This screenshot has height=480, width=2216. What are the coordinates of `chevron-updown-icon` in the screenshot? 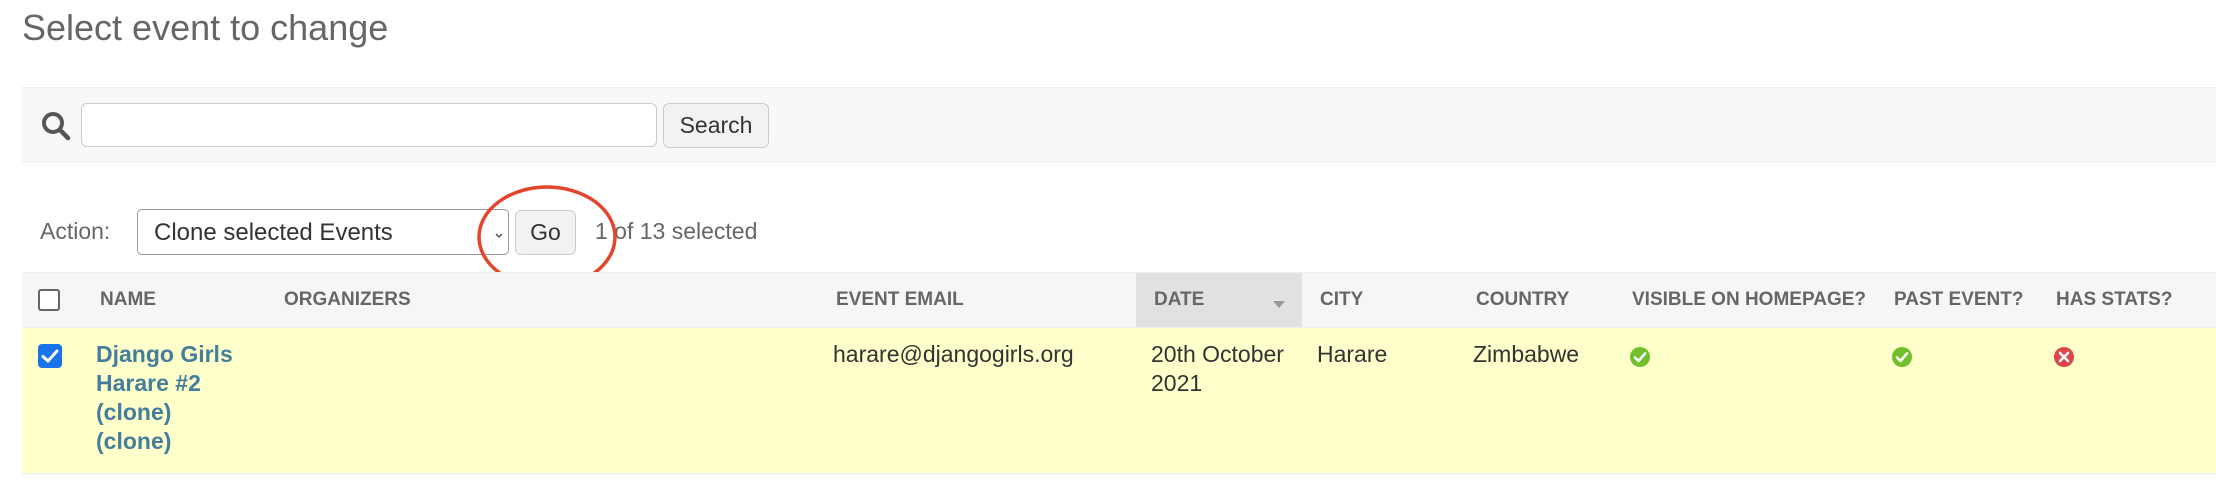 It's located at (499, 236).